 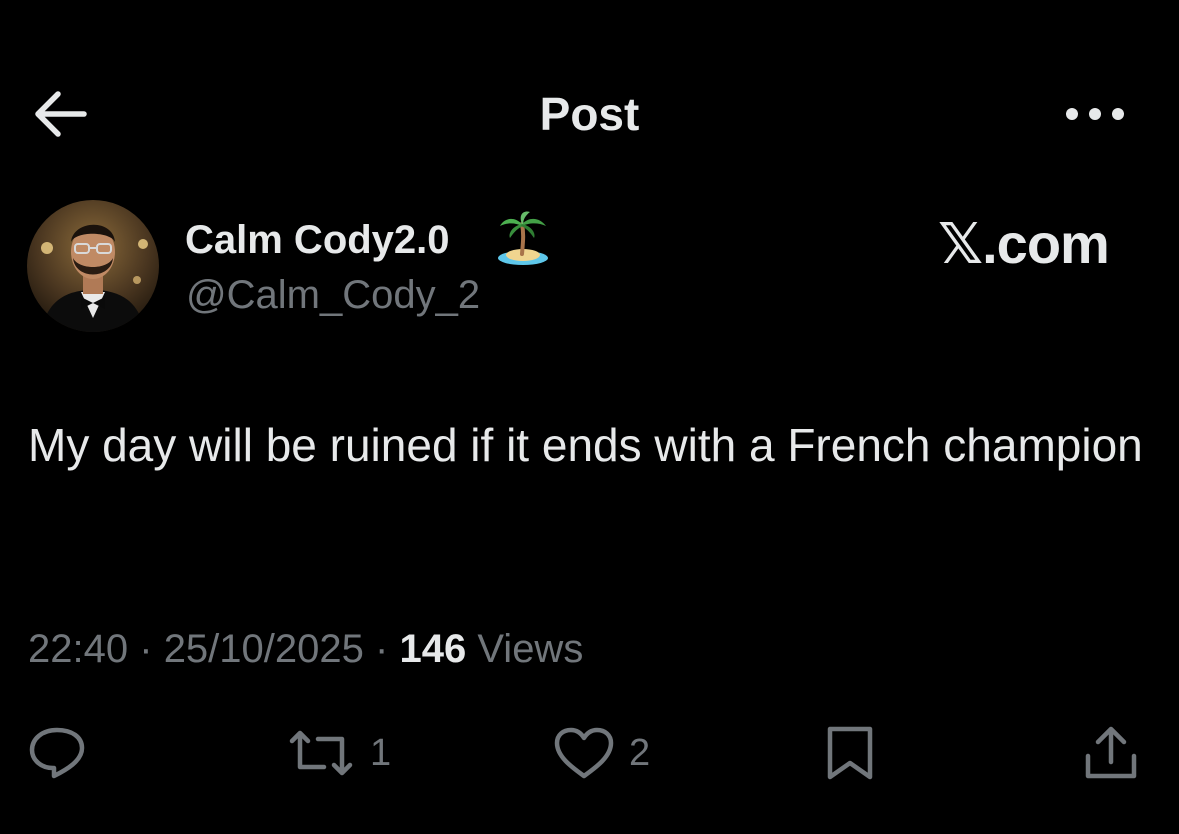 I want to click on bookmark-icon, so click(x=850, y=753).